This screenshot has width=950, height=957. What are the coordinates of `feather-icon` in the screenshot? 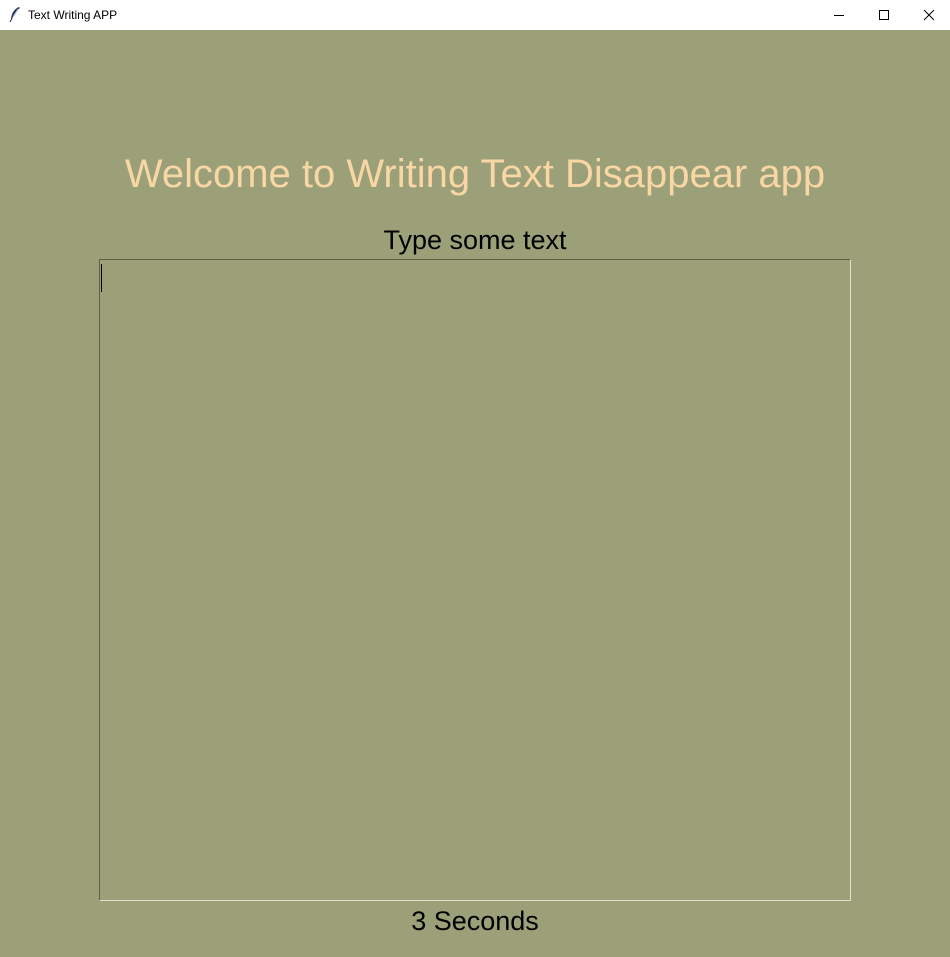 It's located at (14, 15).